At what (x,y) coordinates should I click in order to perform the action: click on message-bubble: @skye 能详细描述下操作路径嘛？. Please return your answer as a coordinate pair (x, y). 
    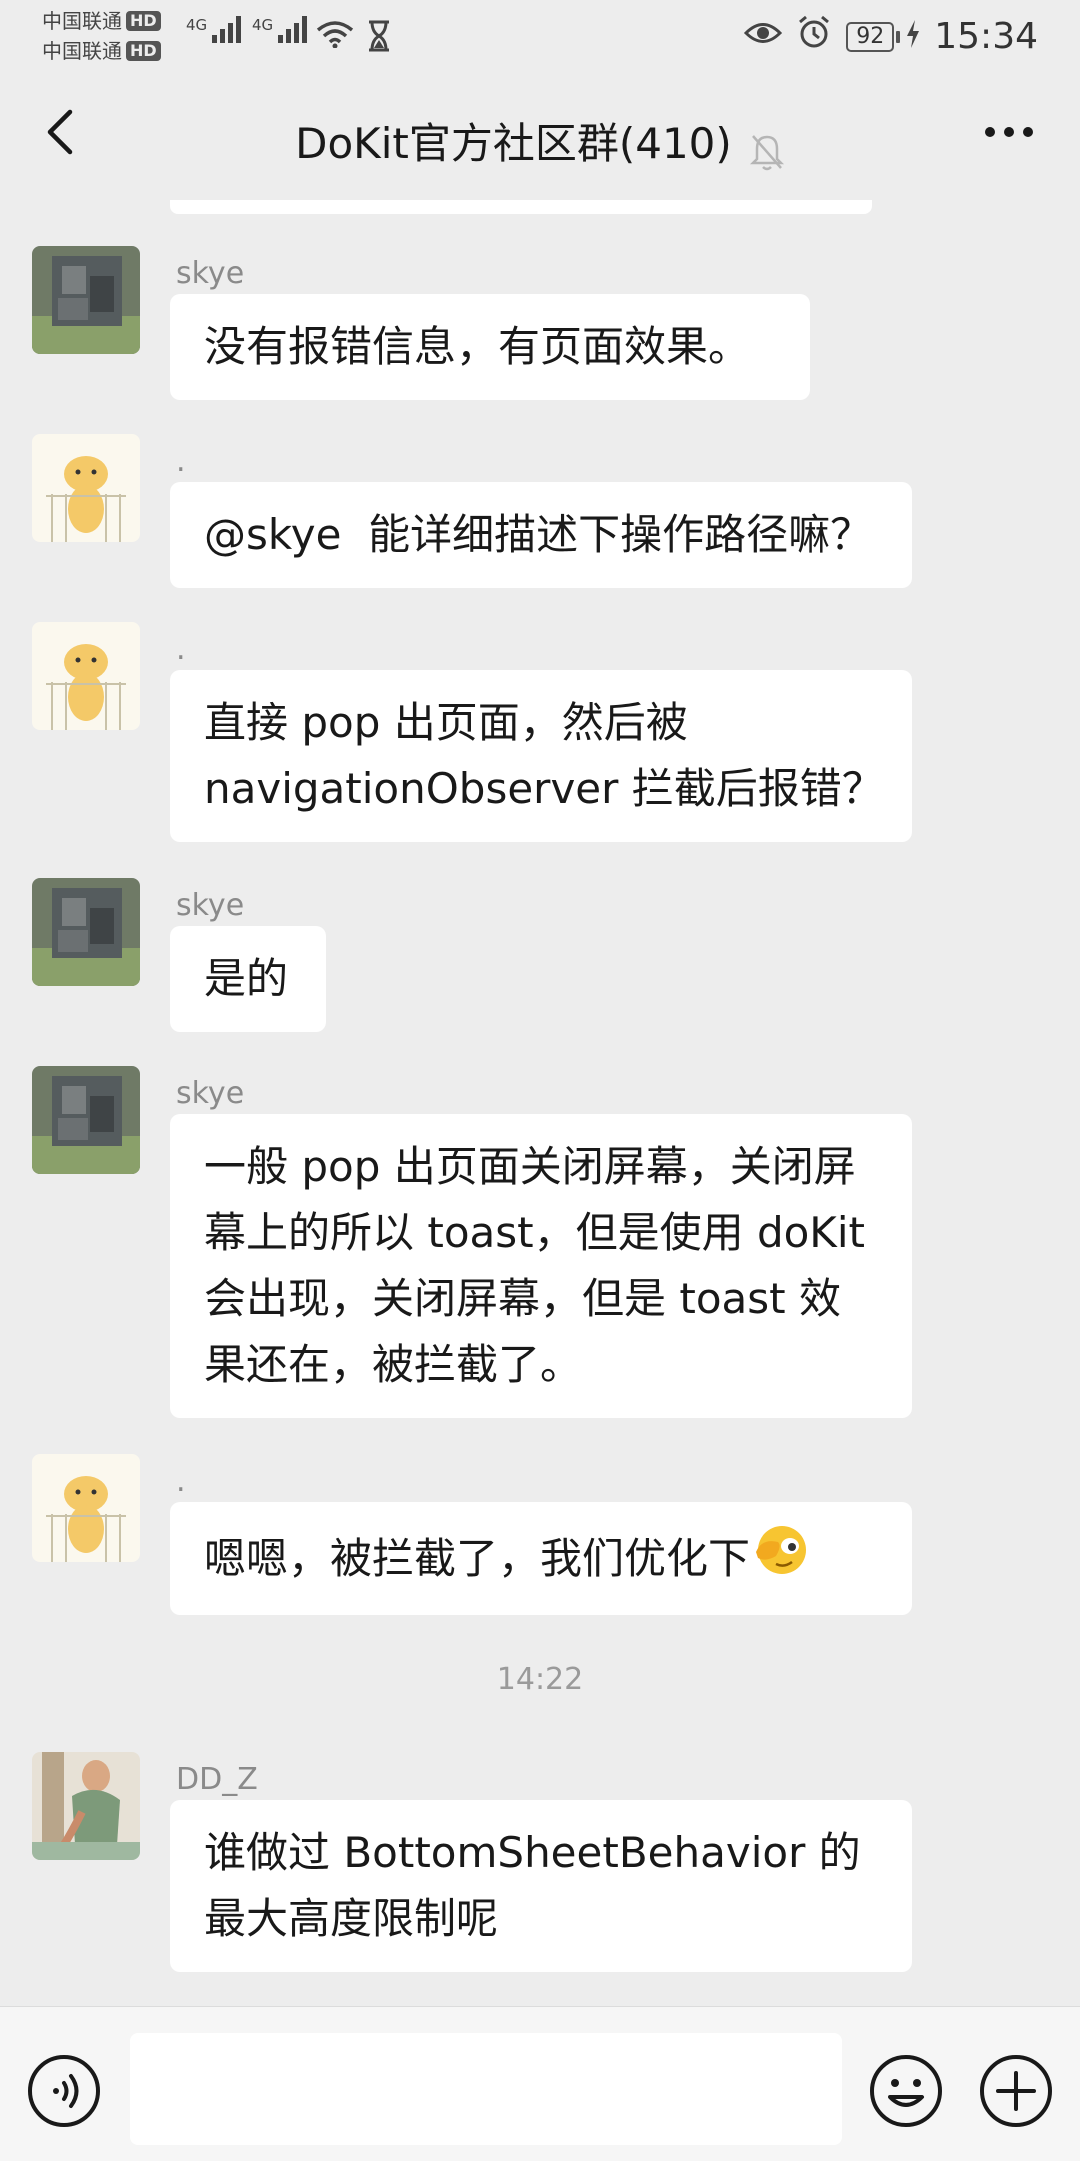
    Looking at the image, I should click on (541, 535).